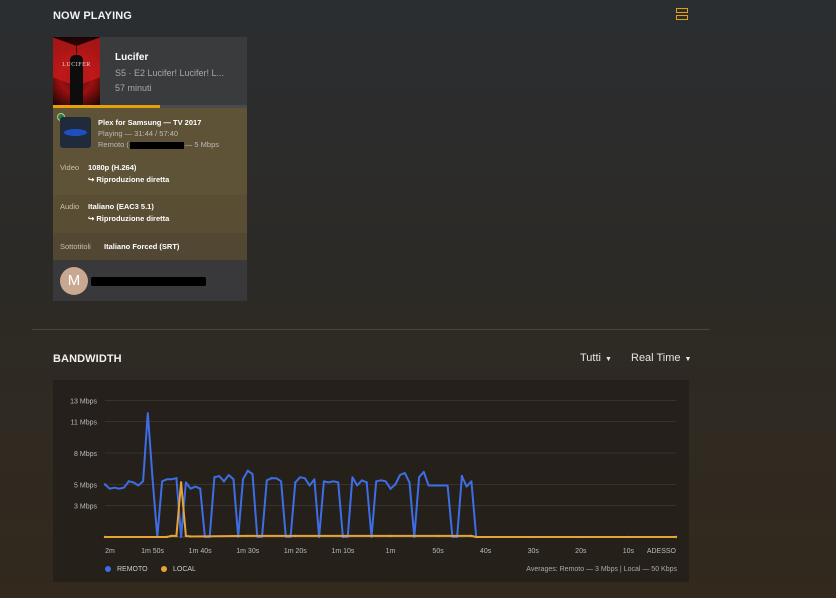 The image size is (836, 598). I want to click on x-tick-label: 2m, so click(110, 551).